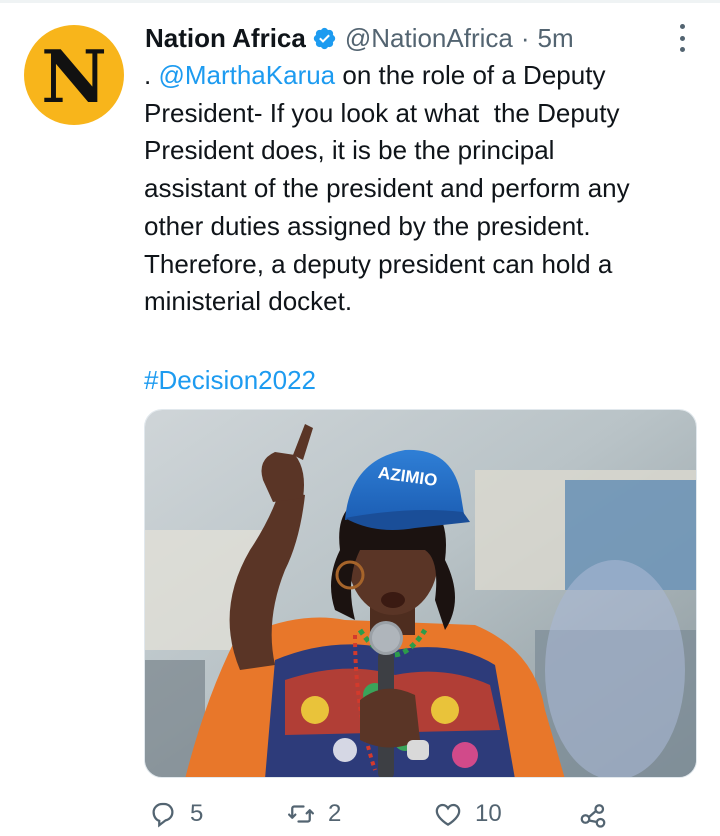 The width and height of the screenshot is (720, 836). I want to click on author-name: Nation Africa, so click(225, 38).